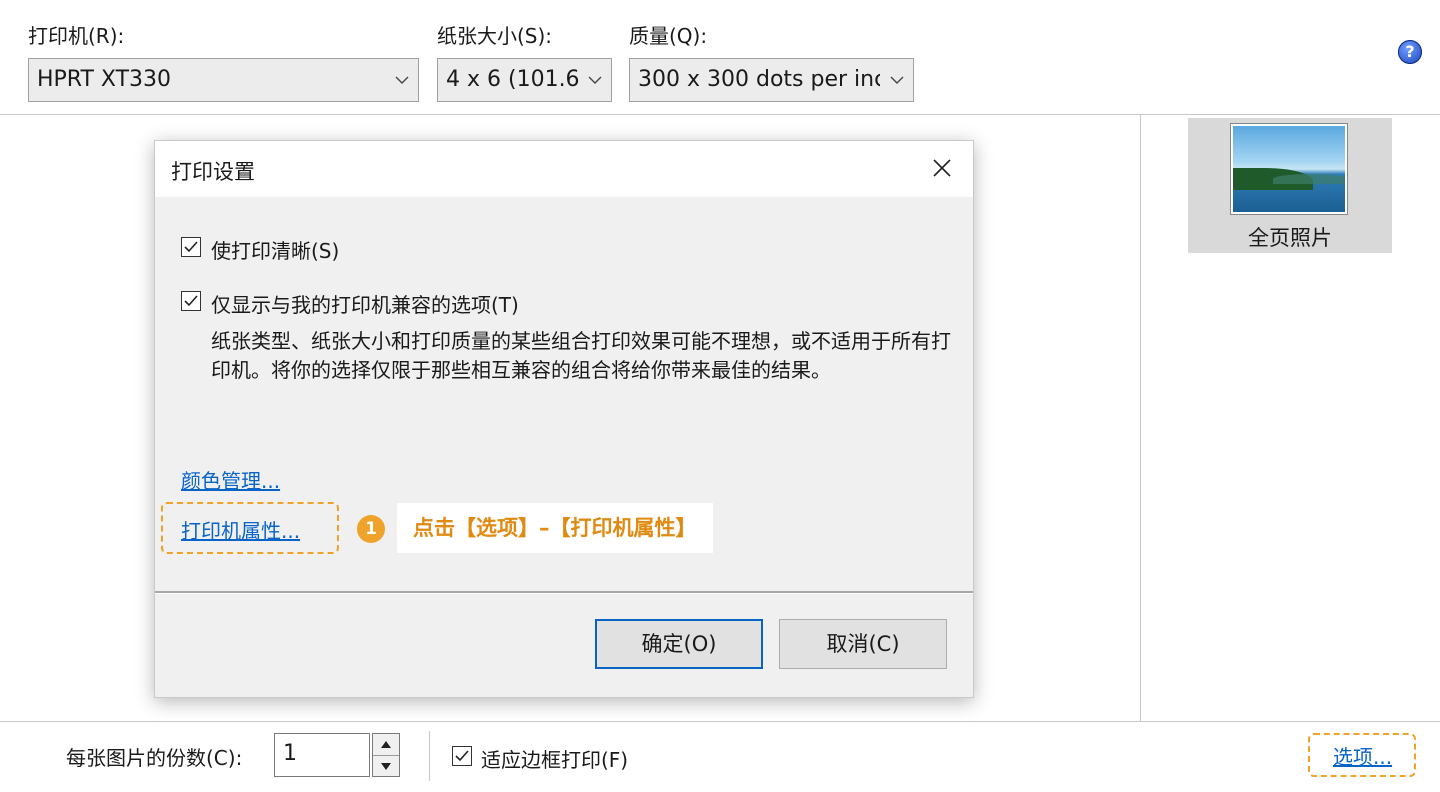 The width and height of the screenshot is (1440, 792). Describe the element at coordinates (1140, 417) in the screenshot. I see `layouts-panel-divider` at that location.